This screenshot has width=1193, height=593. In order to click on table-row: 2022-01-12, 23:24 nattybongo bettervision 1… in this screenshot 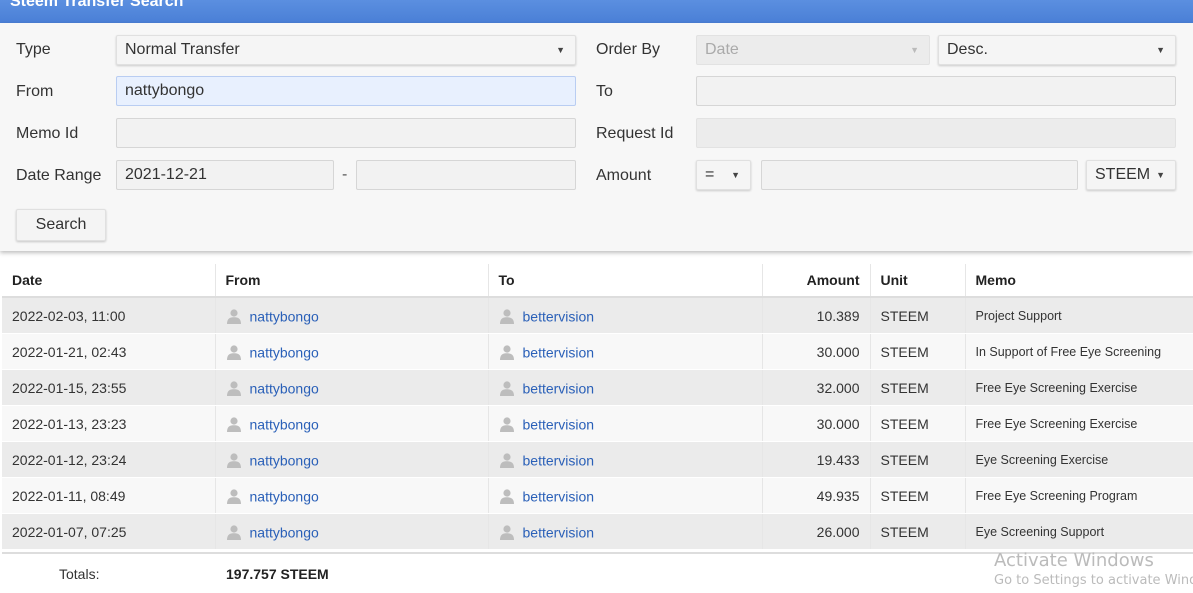, I will do `click(597, 459)`.